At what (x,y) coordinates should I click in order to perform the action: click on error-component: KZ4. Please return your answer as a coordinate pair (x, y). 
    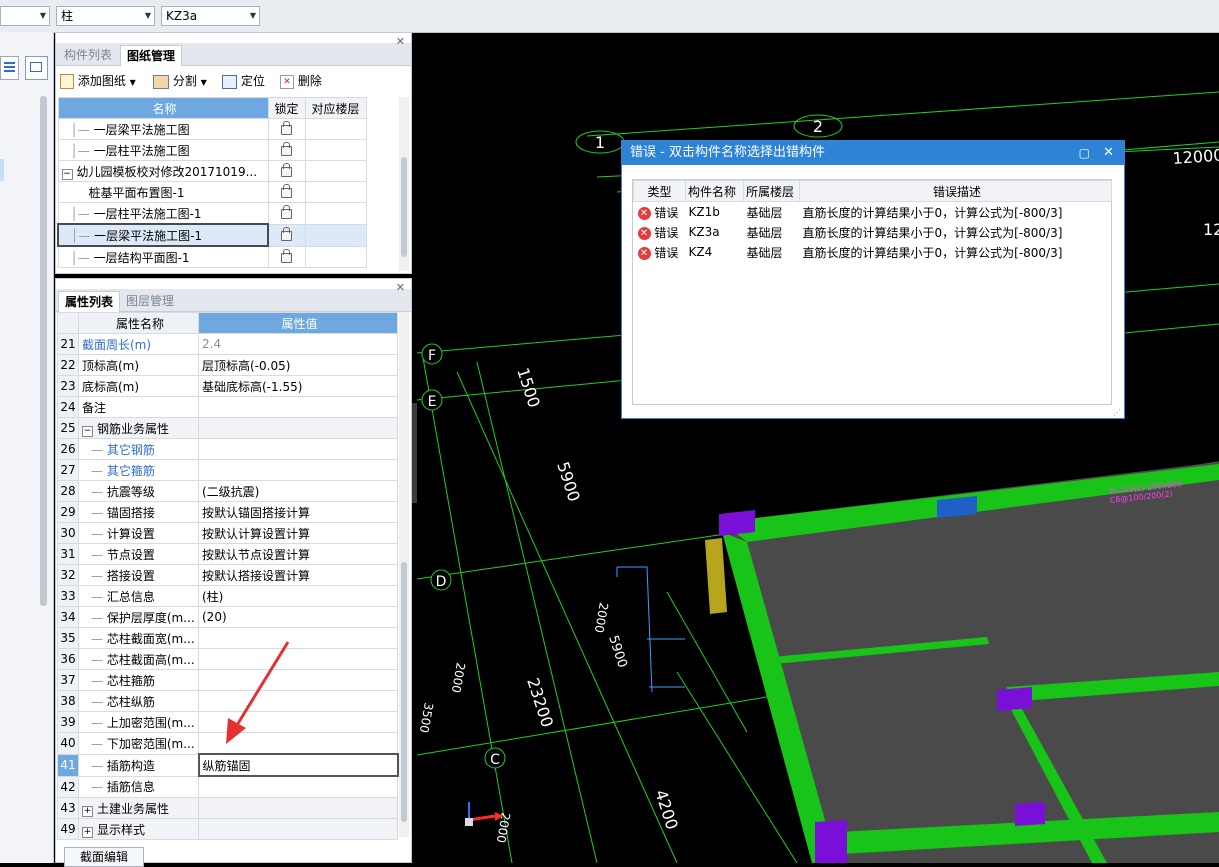
    Looking at the image, I should click on (715, 252).